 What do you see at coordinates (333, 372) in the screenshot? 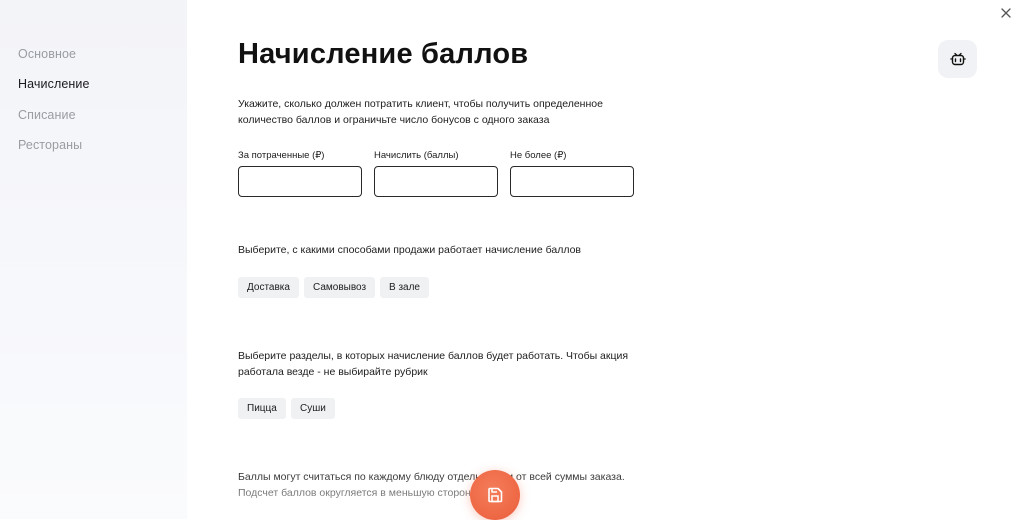
I see `sections-prompt-line-2: работала везде - не выбирайте рубрик` at bounding box center [333, 372].